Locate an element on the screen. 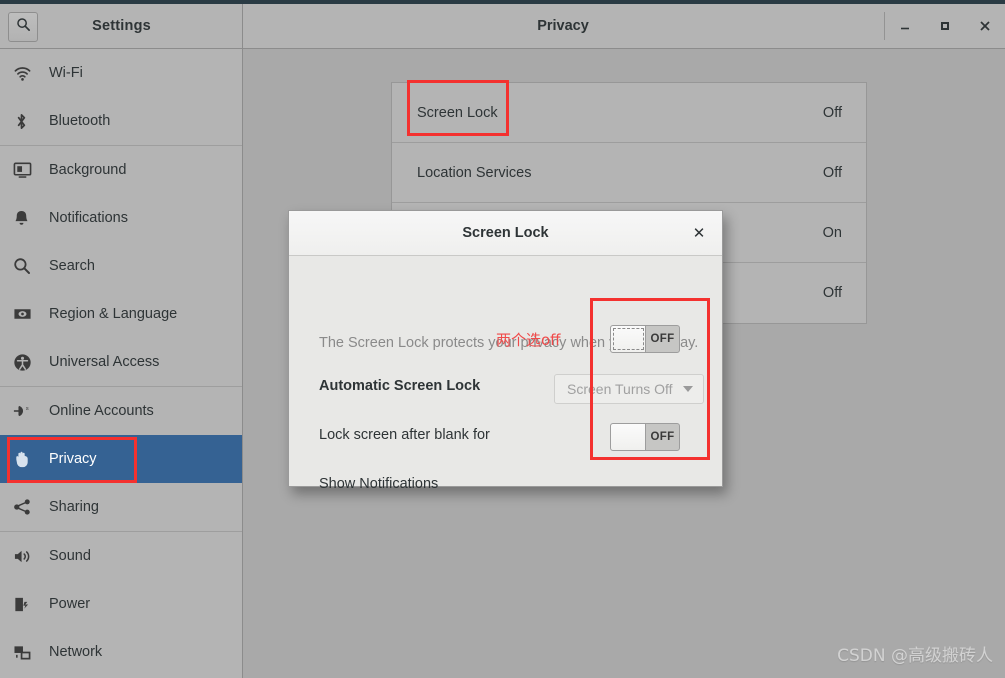 The height and width of the screenshot is (678, 1005). automatic-screen-lock-toggle: OFF is located at coordinates (645, 339).